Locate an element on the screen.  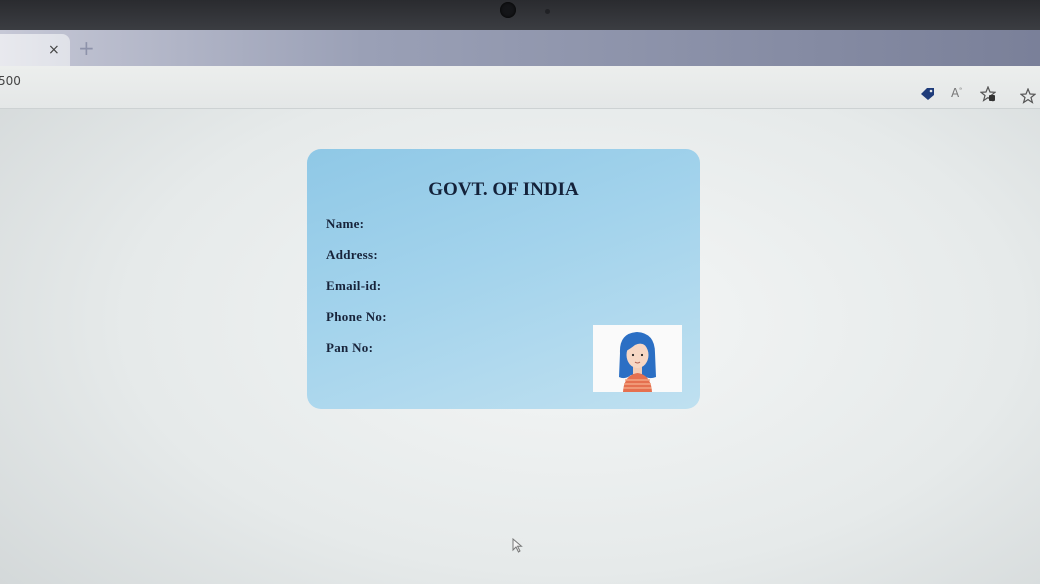
collections-icon is located at coordinates (1028, 97).